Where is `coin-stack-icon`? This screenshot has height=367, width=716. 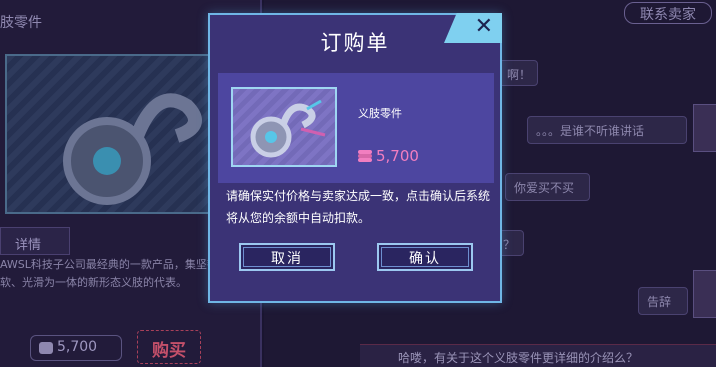 coin-stack-icon is located at coordinates (365, 156).